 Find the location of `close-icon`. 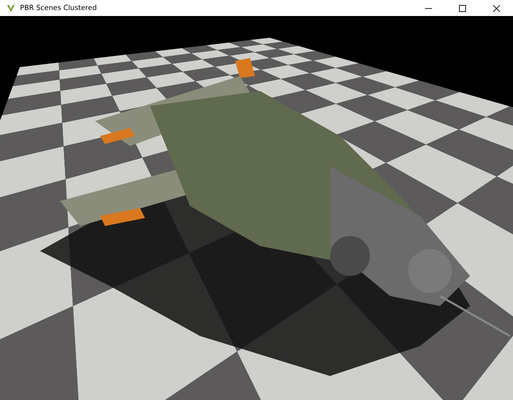

close-icon is located at coordinates (496, 8).